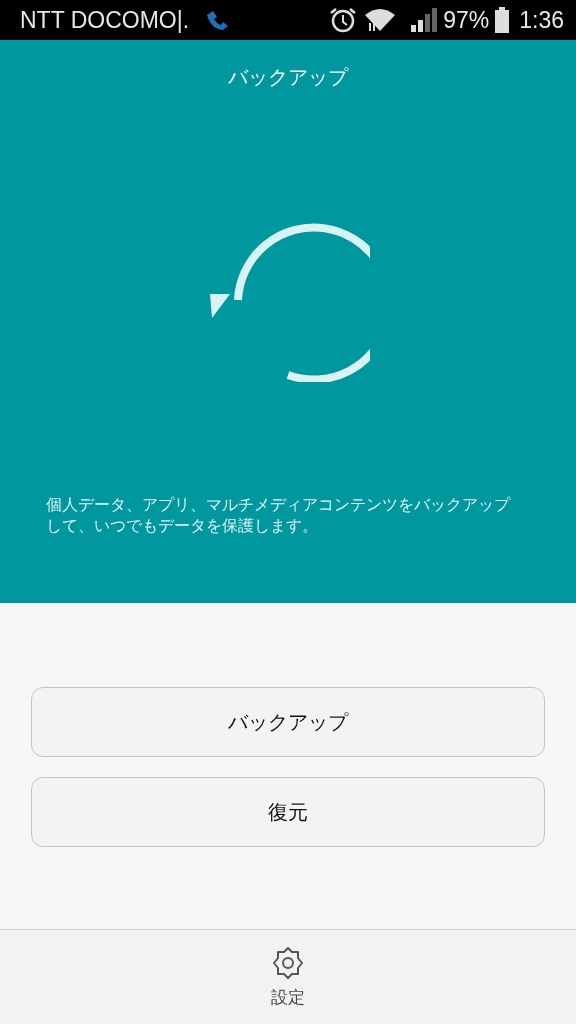  What do you see at coordinates (288, 722) in the screenshot?
I see `action-button: バックアップ` at bounding box center [288, 722].